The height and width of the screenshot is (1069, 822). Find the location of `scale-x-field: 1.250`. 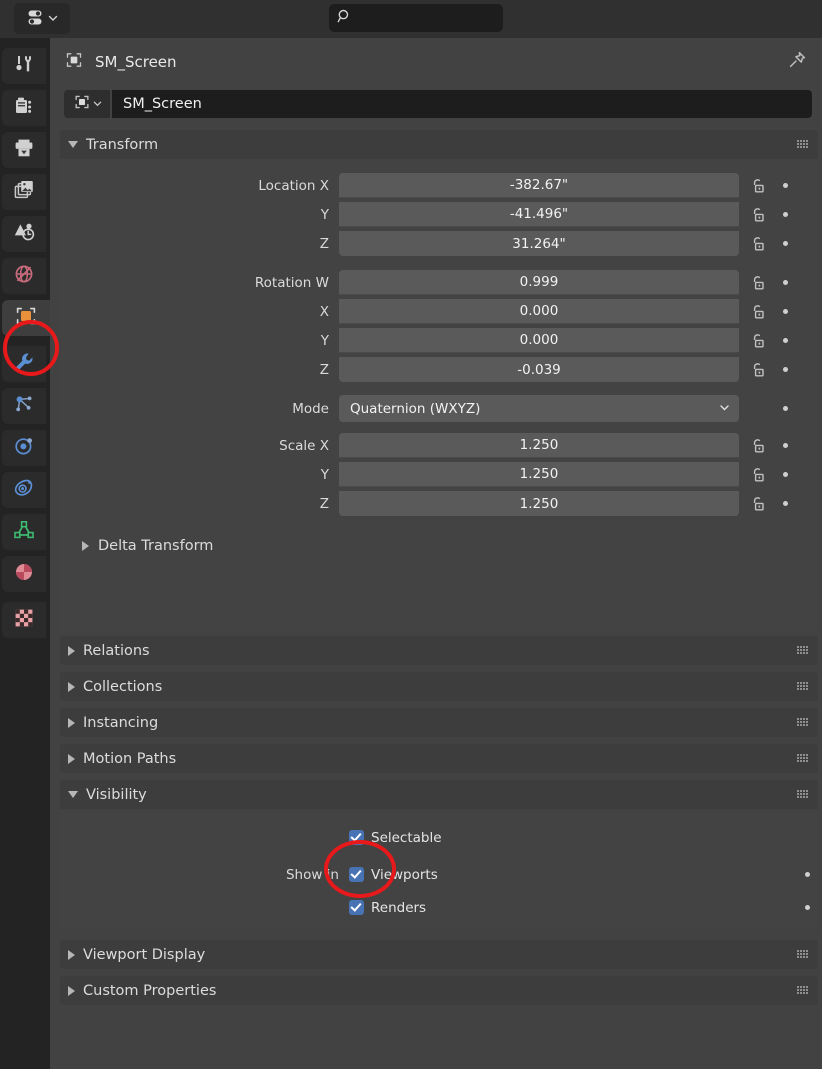

scale-x-field: 1.250 is located at coordinates (539, 445).